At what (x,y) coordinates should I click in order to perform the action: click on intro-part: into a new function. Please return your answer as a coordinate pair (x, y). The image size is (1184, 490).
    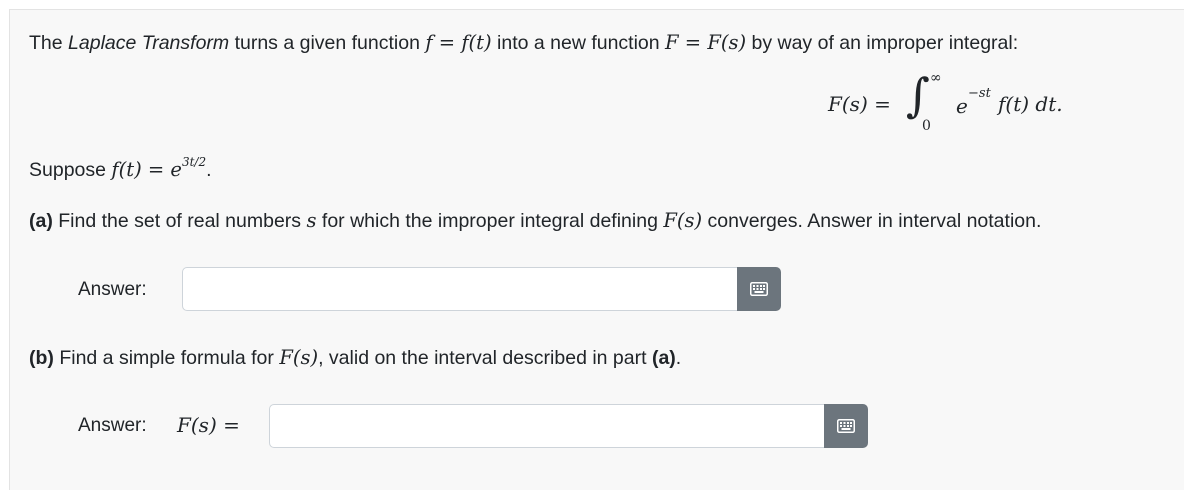
    Looking at the image, I should click on (578, 43).